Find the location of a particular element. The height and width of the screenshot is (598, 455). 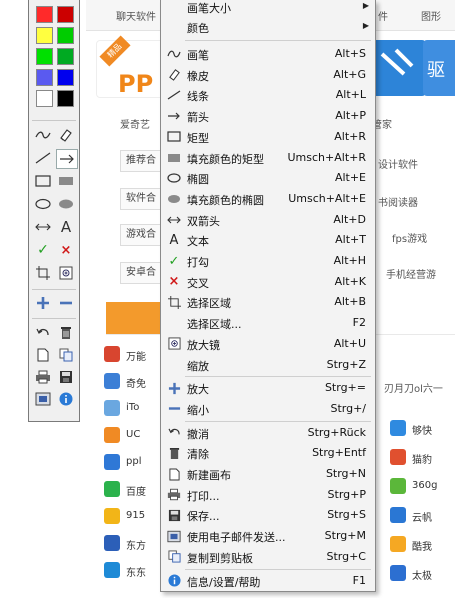

filled-ellipse-icon is located at coordinates (66, 204).